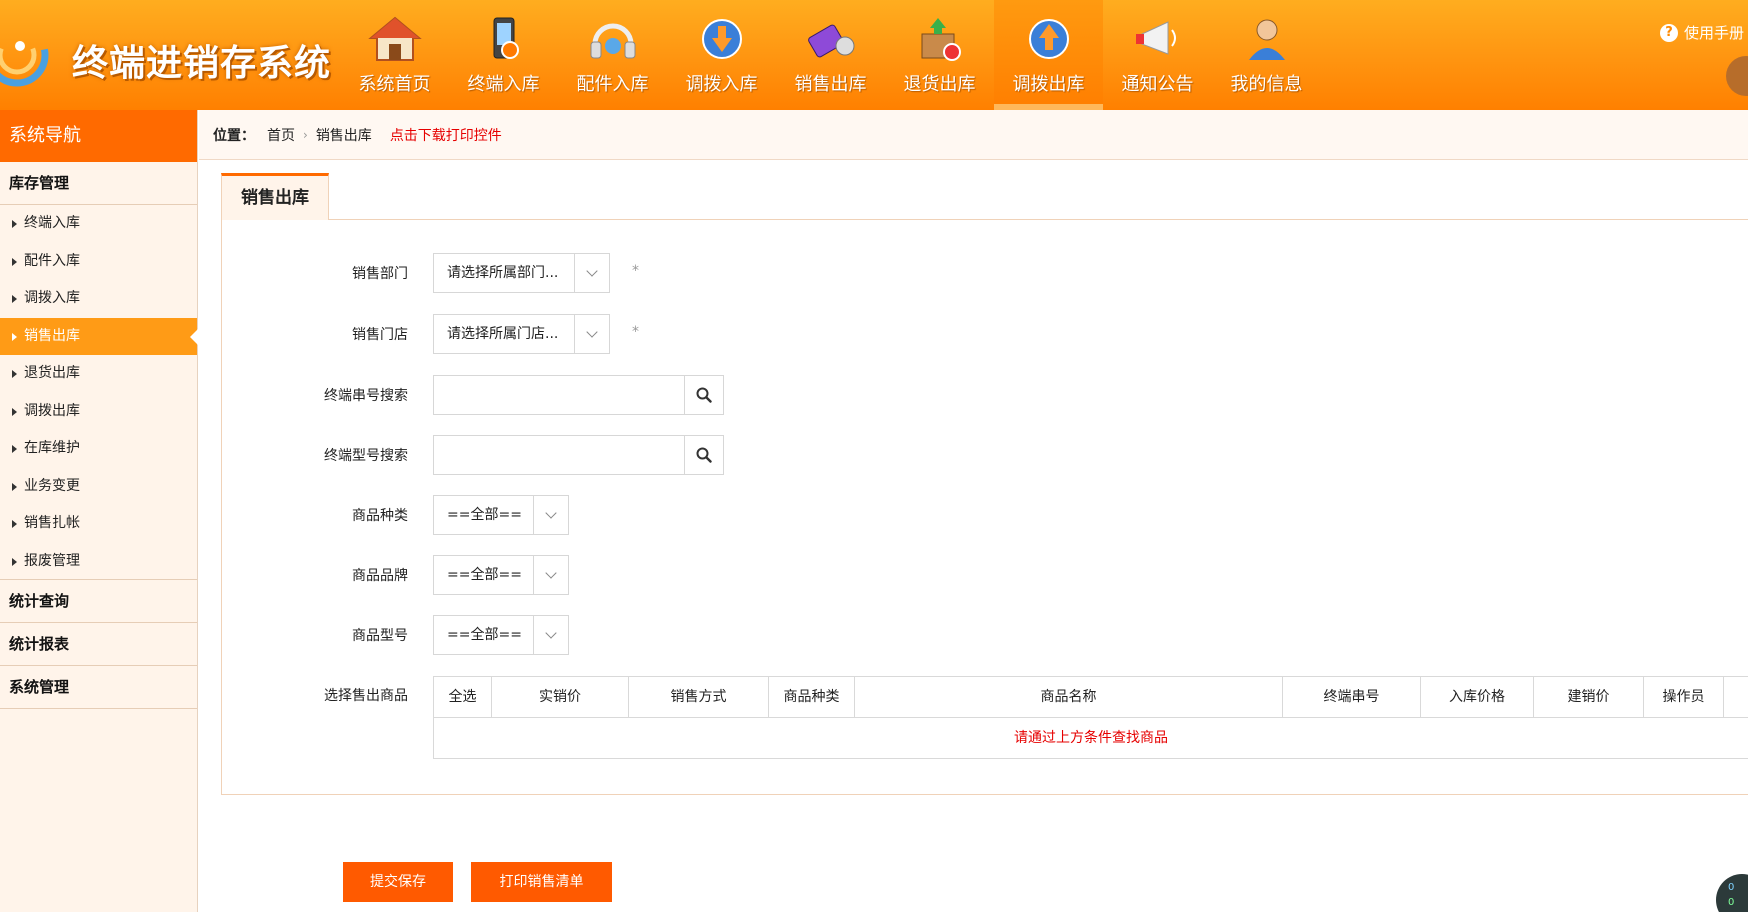 This screenshot has height=912, width=1748. What do you see at coordinates (1266, 84) in the screenshot?
I see `nav-label: 我的信息` at bounding box center [1266, 84].